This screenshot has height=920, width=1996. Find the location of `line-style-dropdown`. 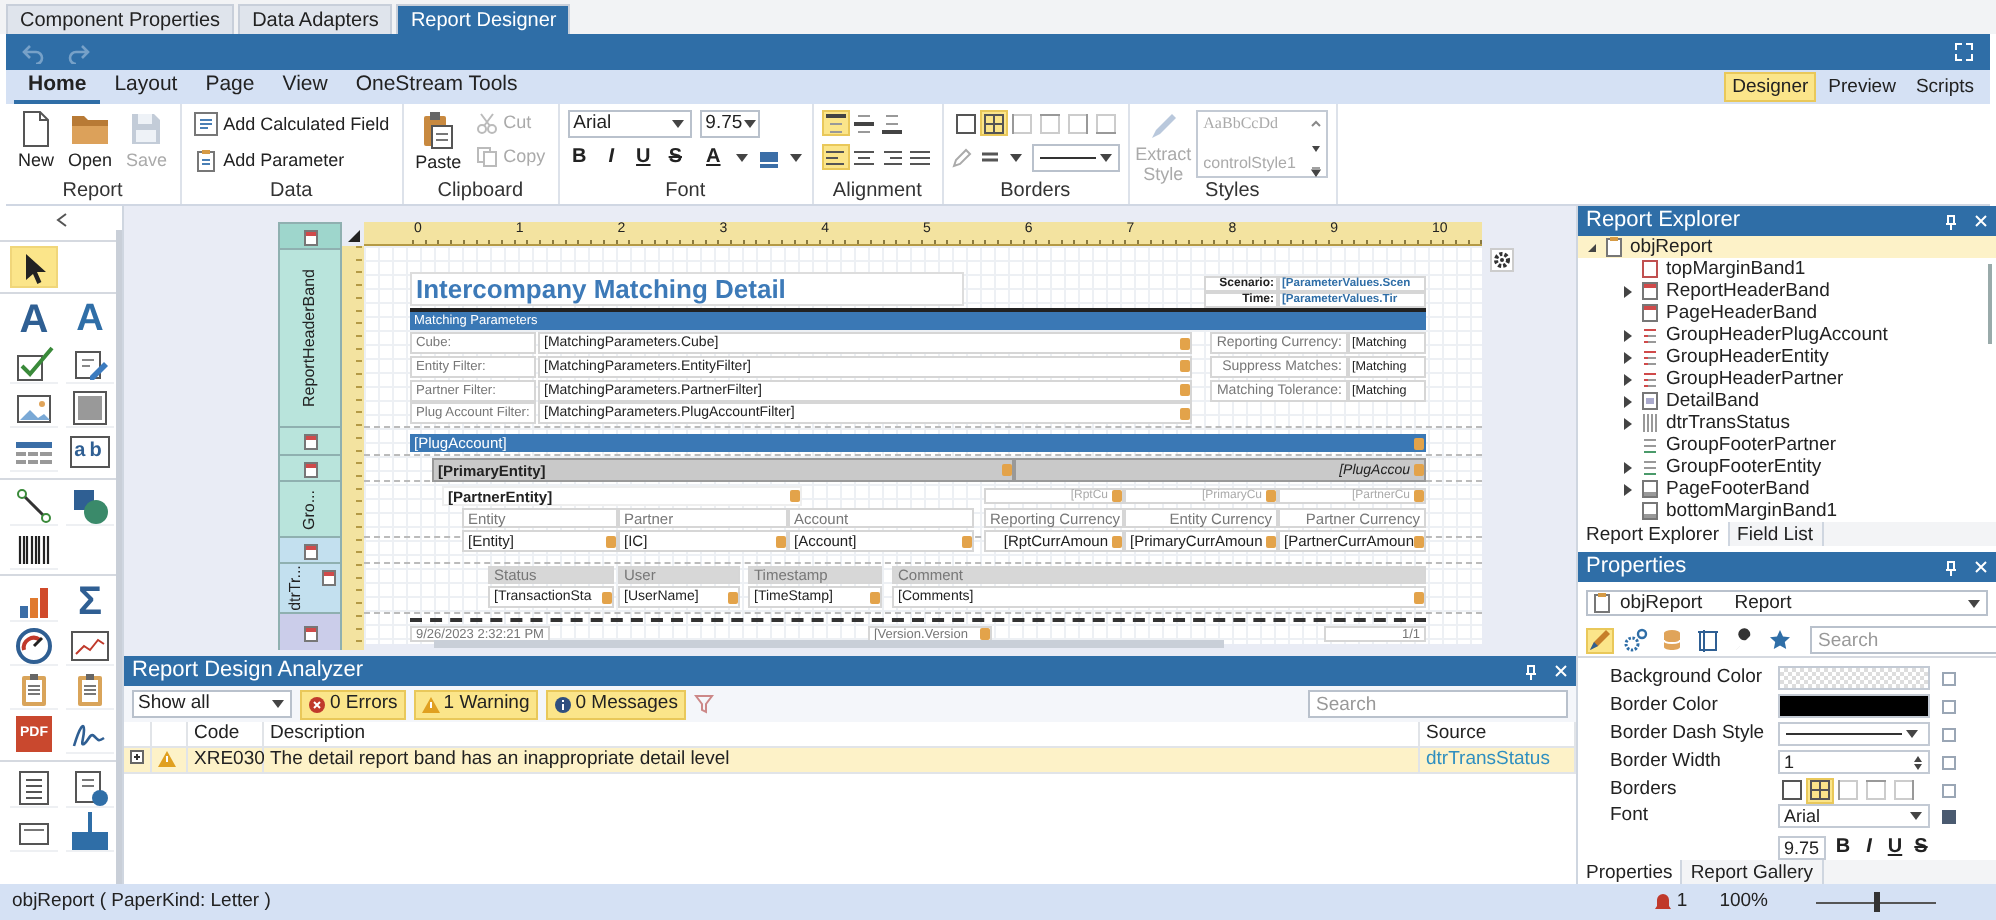

line-style-dropdown is located at coordinates (1854, 734).